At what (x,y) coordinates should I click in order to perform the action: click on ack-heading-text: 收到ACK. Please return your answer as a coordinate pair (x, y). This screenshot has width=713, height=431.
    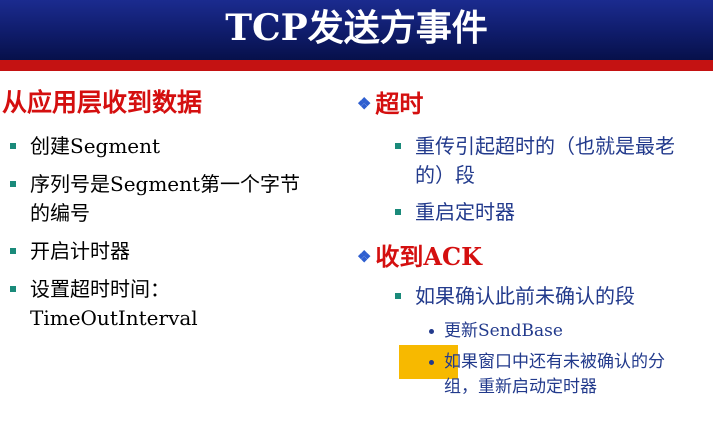
    Looking at the image, I should click on (428, 256).